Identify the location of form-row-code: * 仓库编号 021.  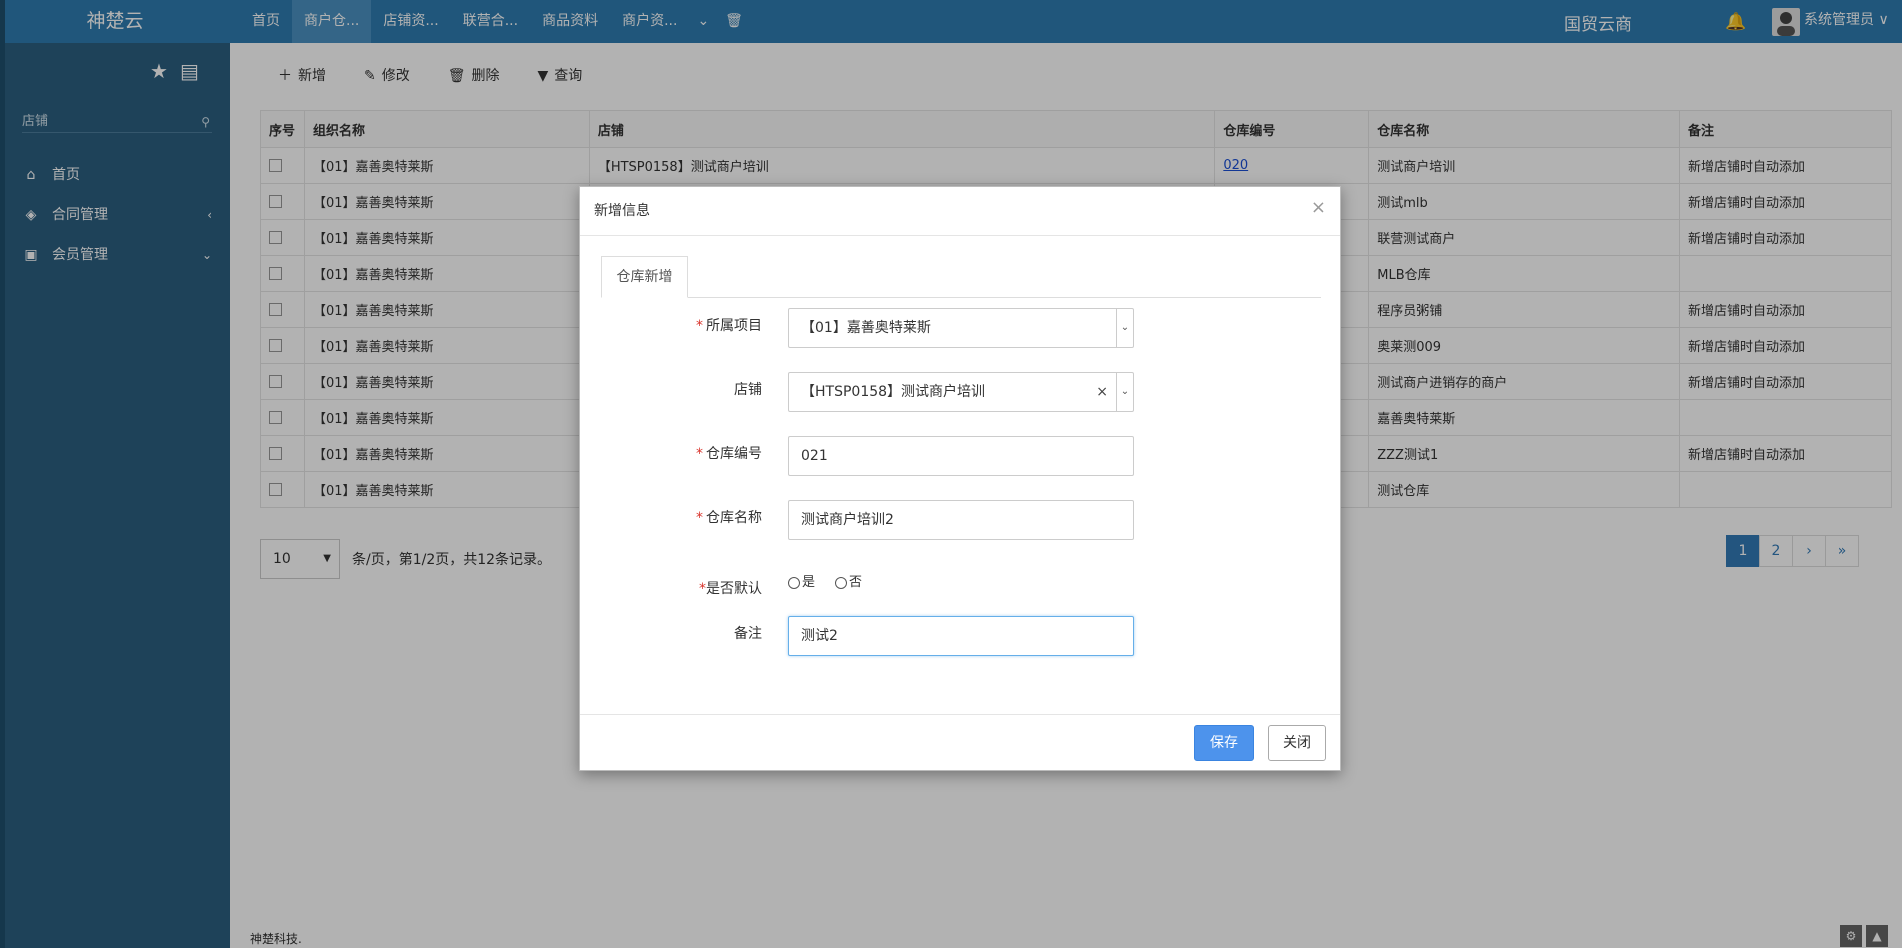
(961, 456).